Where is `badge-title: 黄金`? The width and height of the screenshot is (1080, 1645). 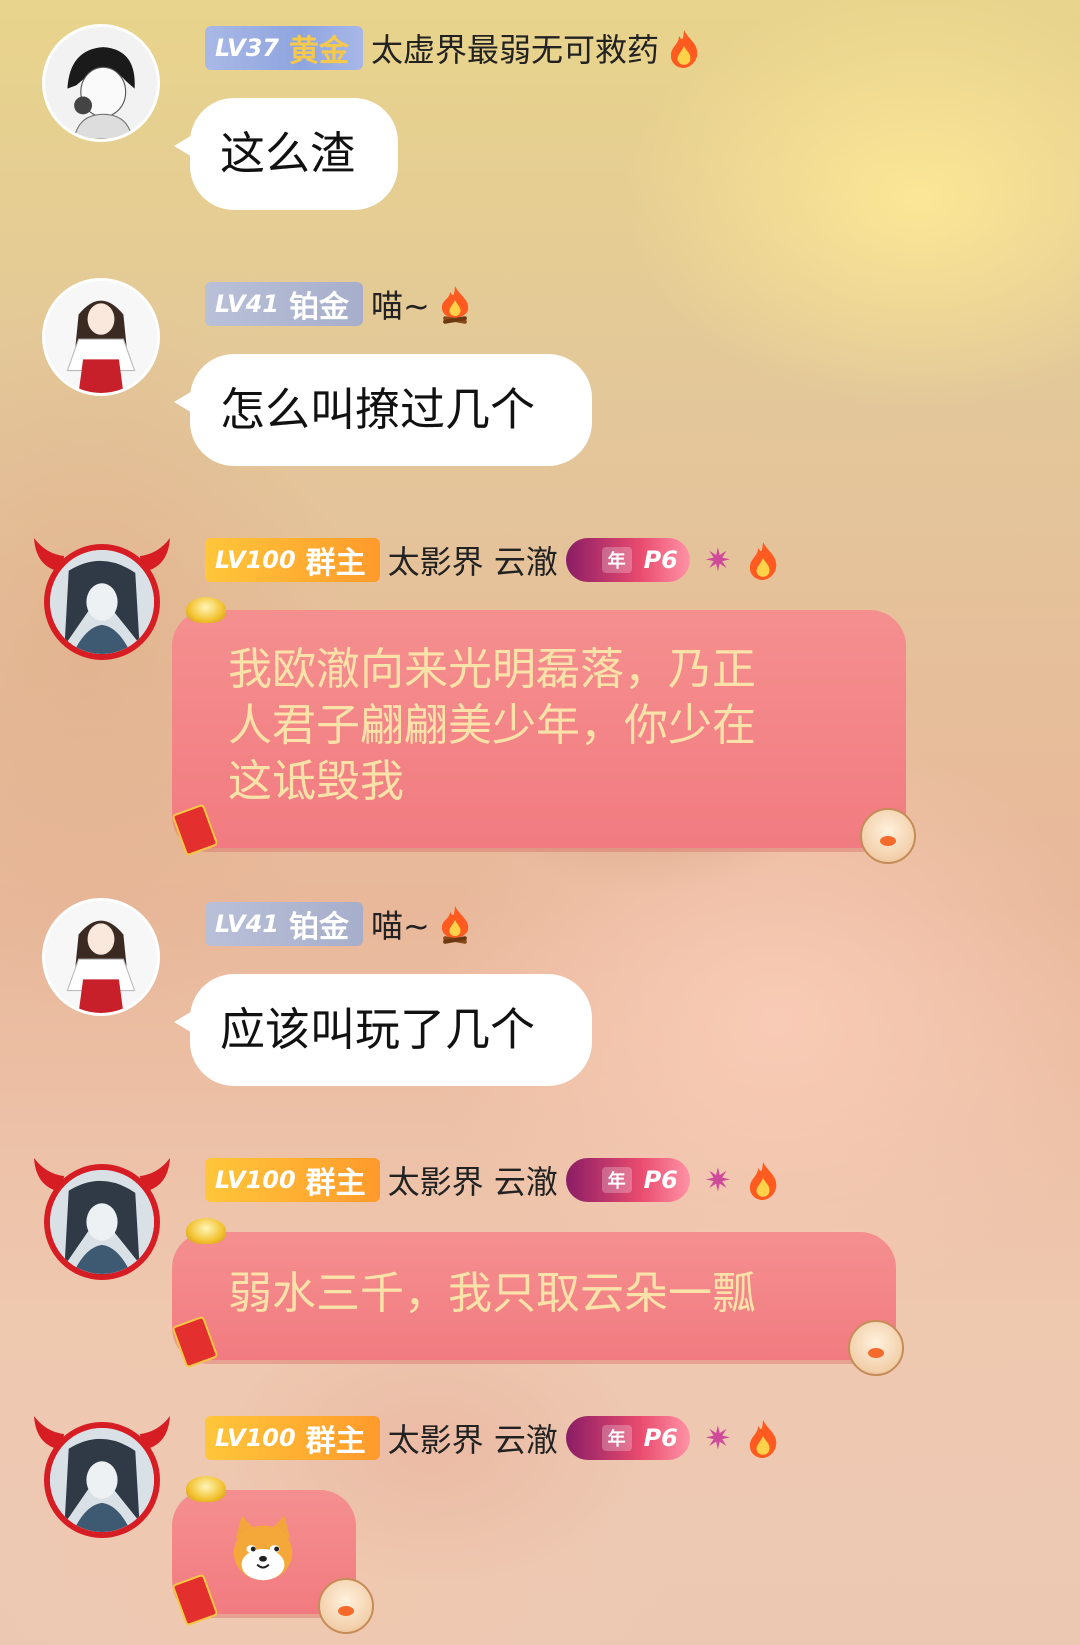
badge-title: 黄金 is located at coordinates (318, 51).